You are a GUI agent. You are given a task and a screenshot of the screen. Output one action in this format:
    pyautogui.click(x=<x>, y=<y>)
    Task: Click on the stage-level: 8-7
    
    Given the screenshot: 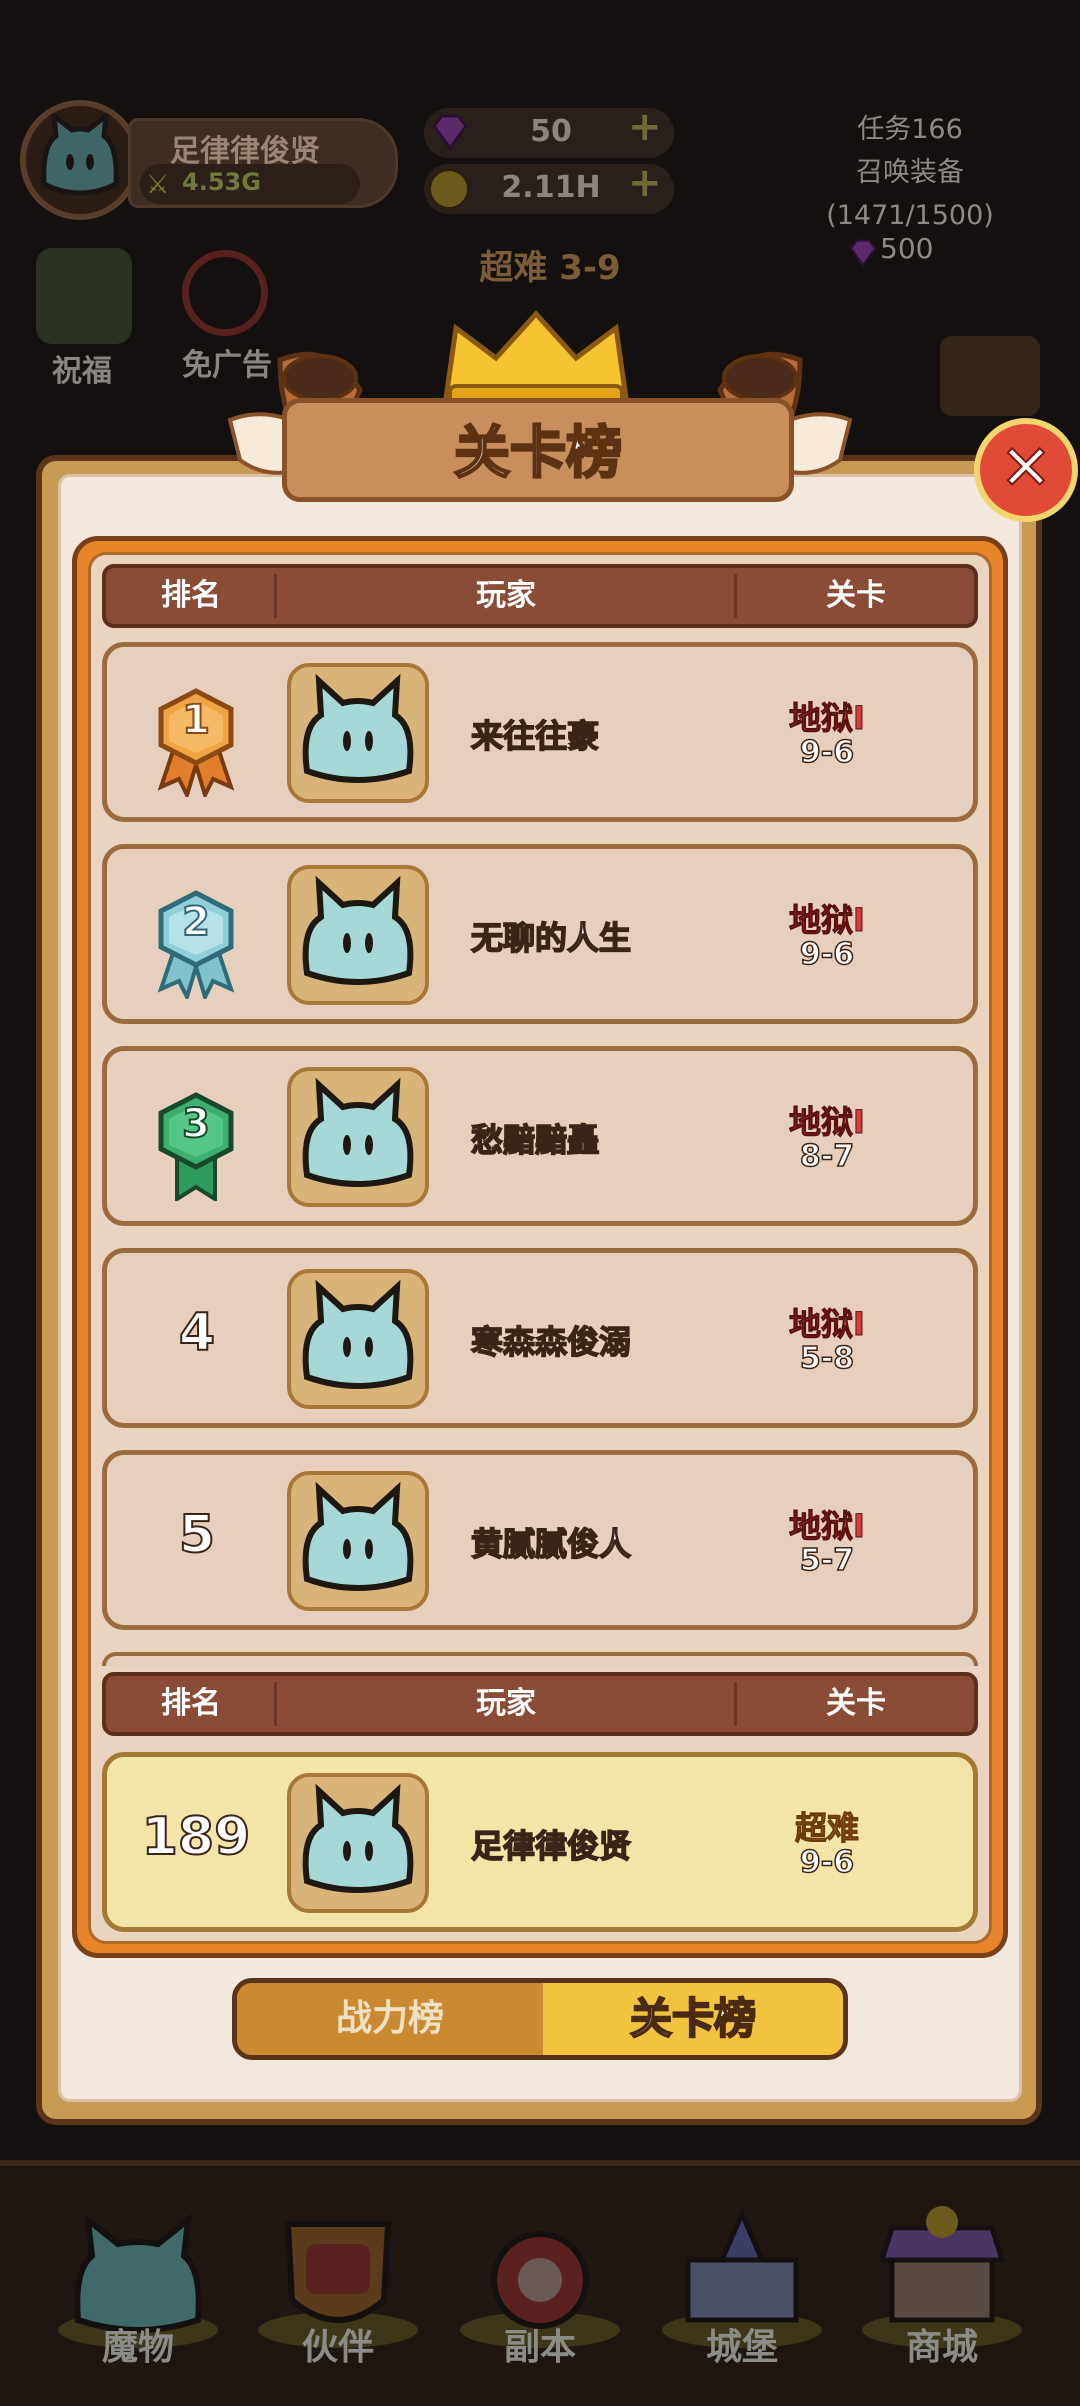 What is the action you would take?
    pyautogui.click(x=827, y=1156)
    